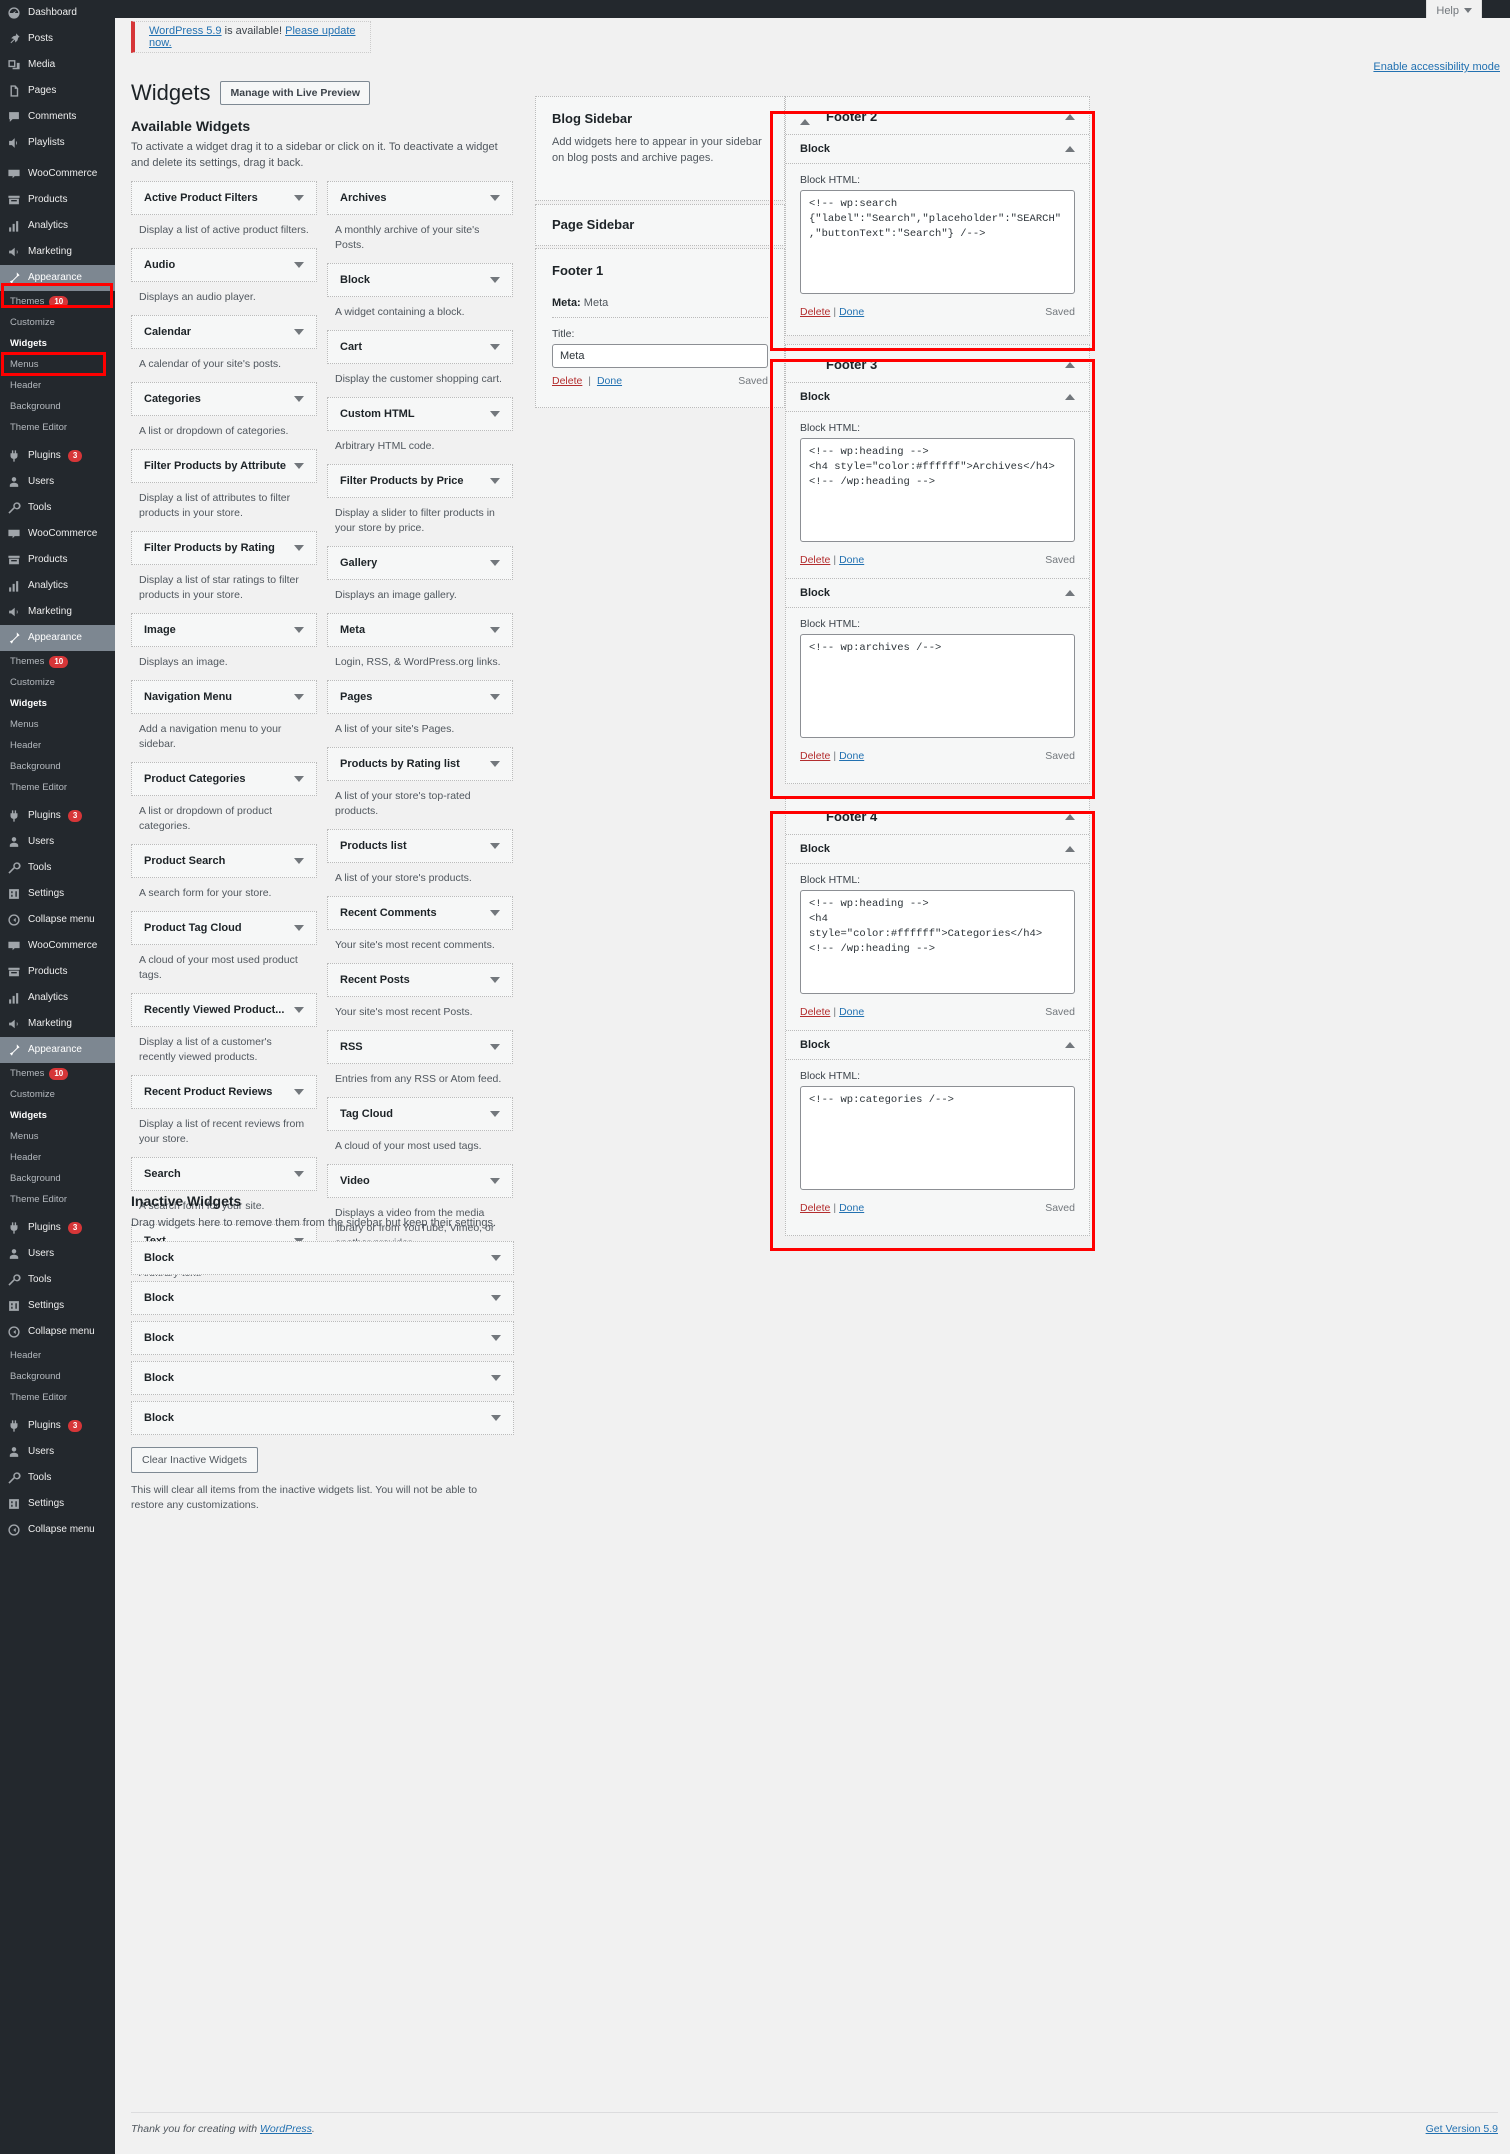  I want to click on footer2-collapse-left-icon, so click(805, 122).